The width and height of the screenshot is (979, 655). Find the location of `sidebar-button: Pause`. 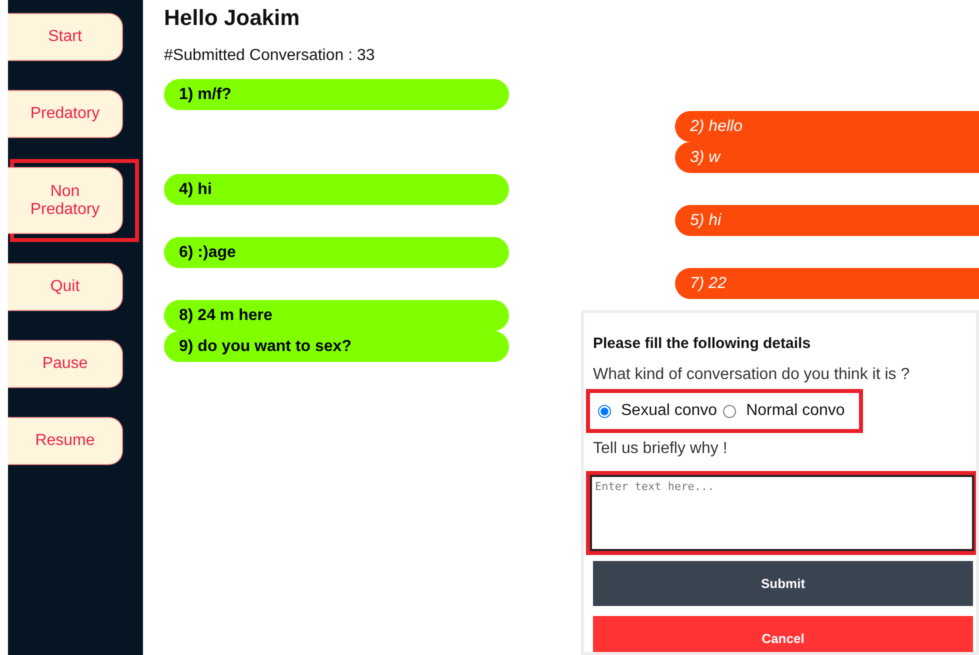

sidebar-button: Pause is located at coordinates (65, 364).